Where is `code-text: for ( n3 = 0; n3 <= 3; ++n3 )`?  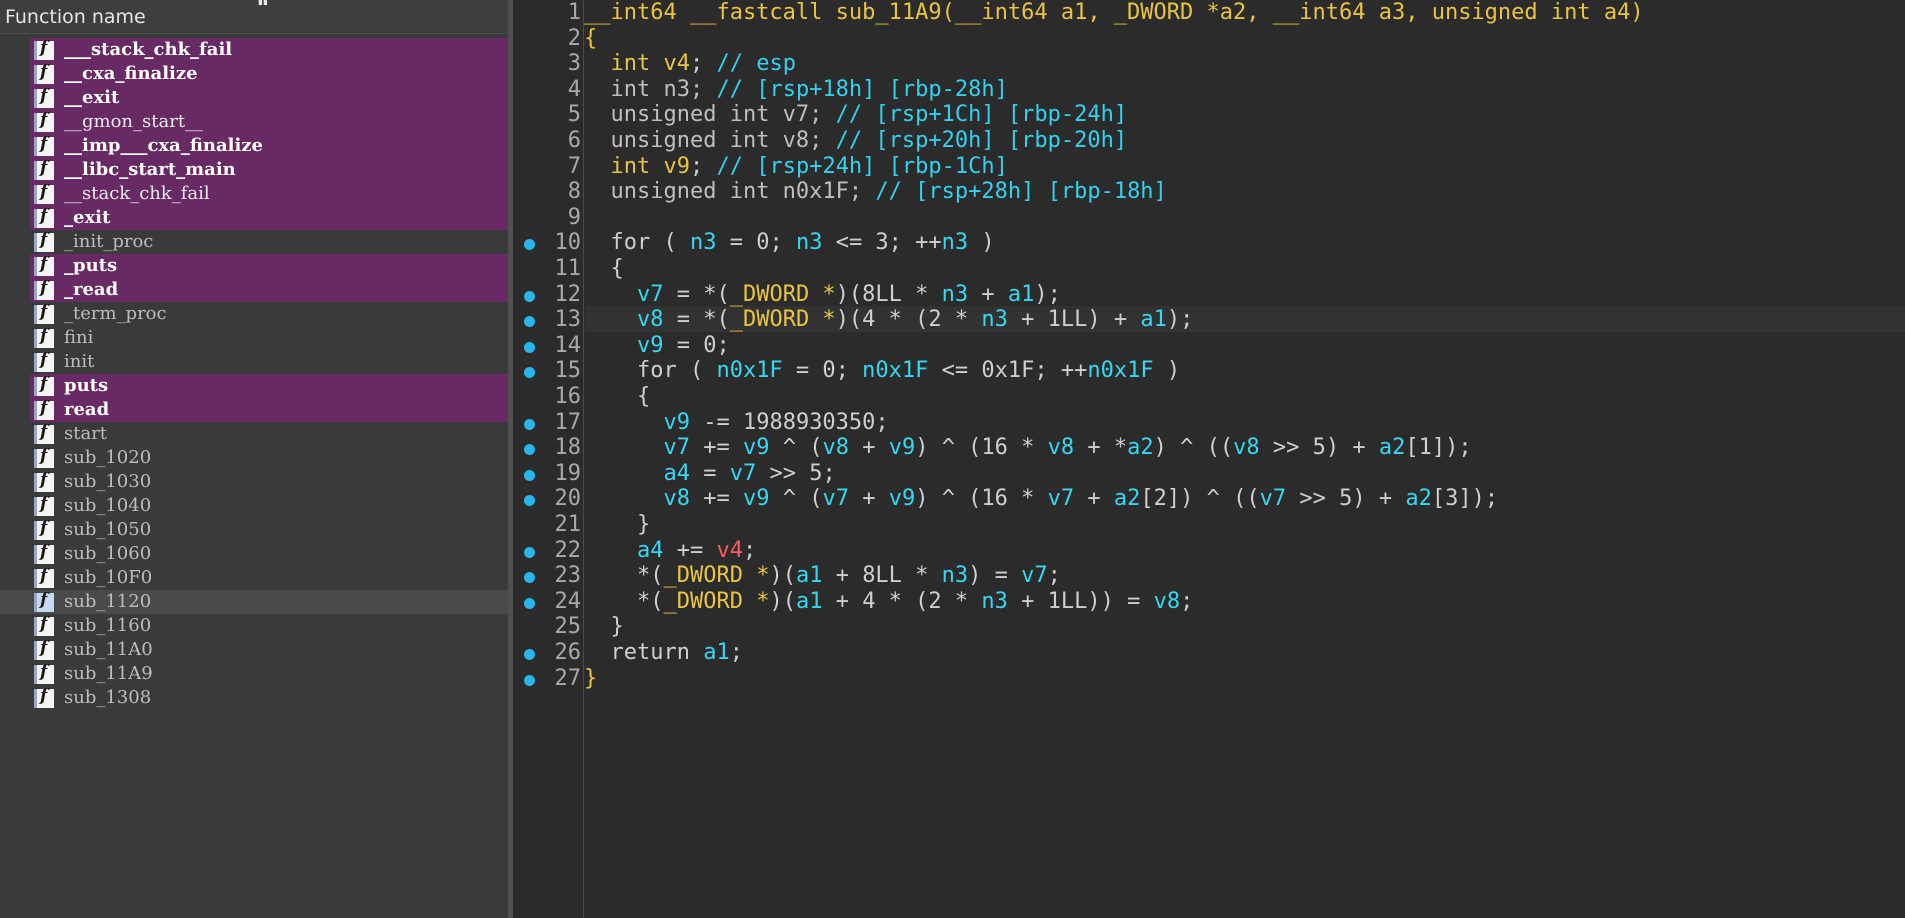
code-text: for ( n3 = 0; n3 <= 3; ++n3 ) is located at coordinates (789, 243).